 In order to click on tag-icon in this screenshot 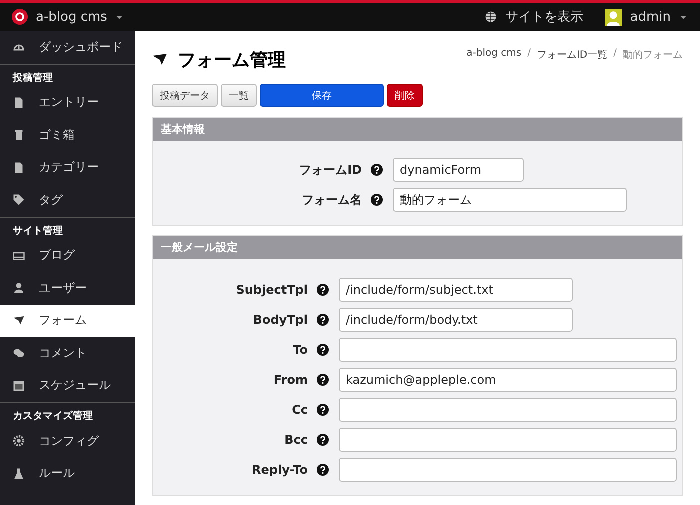, I will do `click(19, 200)`.